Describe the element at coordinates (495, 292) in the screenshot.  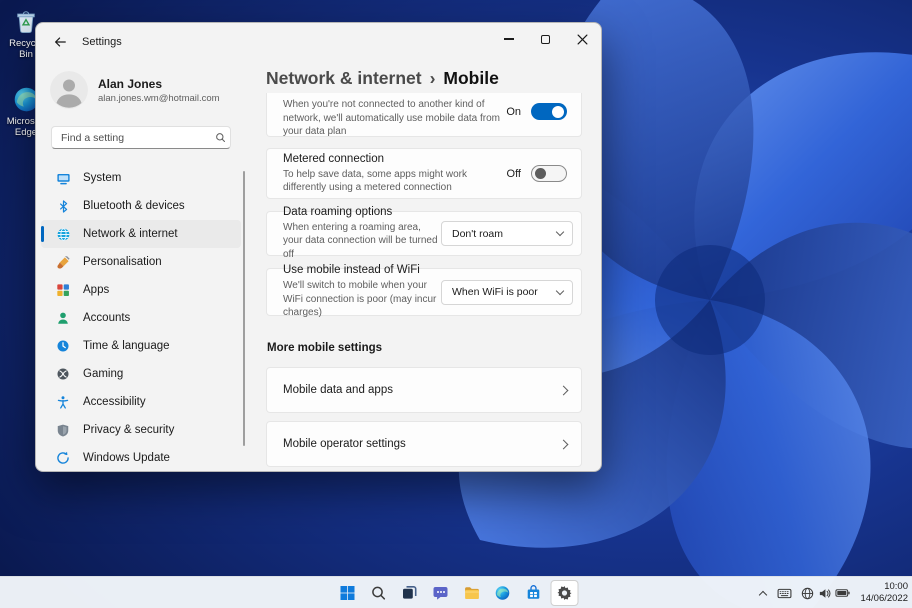
I see `dropdown-value: When WiFi is poor` at that location.